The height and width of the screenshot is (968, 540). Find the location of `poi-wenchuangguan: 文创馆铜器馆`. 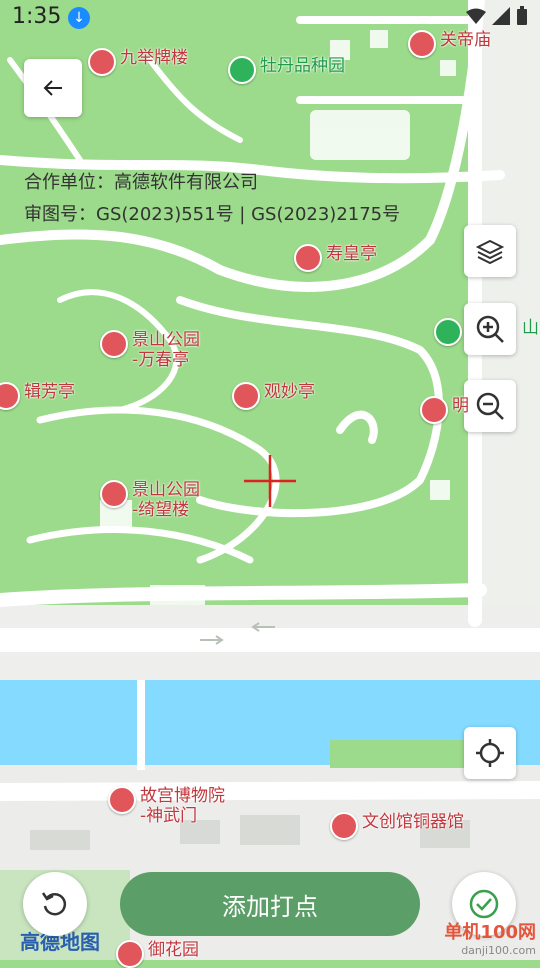

poi-wenchuangguan: 文创馆铜器馆 is located at coordinates (397, 826).